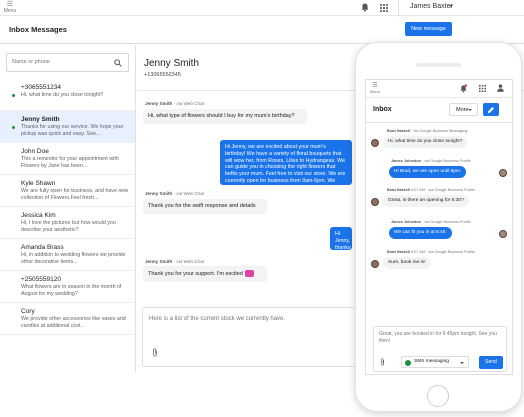 This screenshot has width=524, height=417. I want to click on compose-button, so click(491, 109).